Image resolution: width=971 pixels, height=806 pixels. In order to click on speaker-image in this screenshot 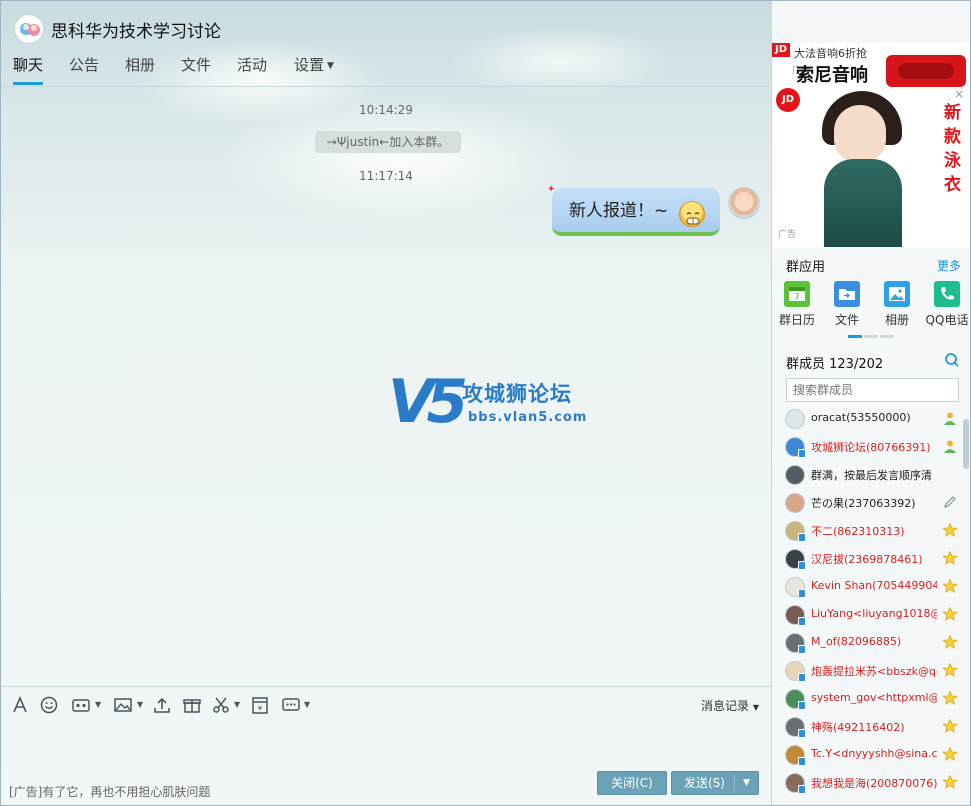, I will do `click(926, 71)`.